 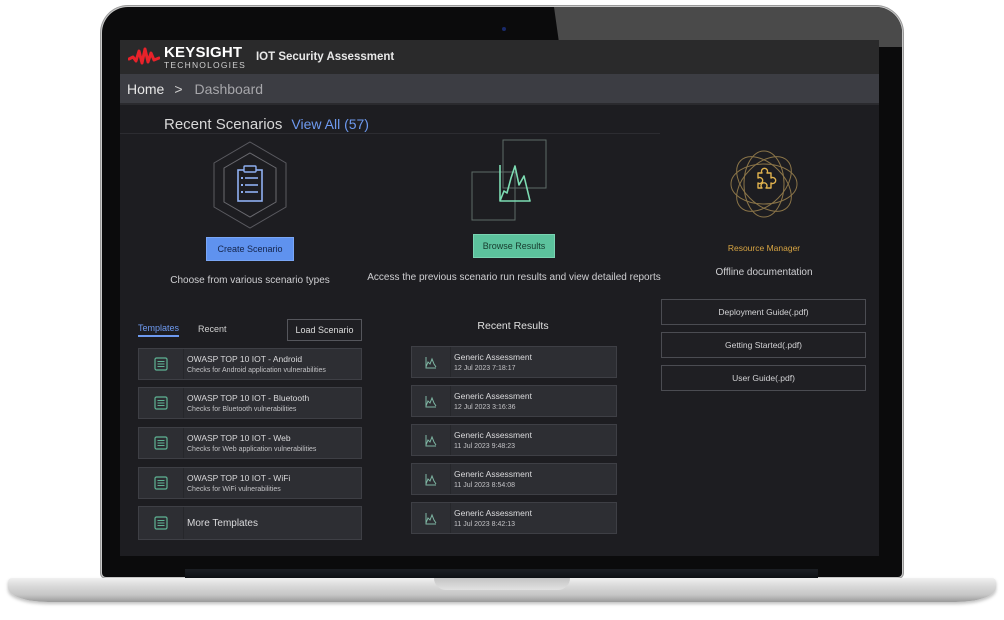 What do you see at coordinates (484, 485) in the screenshot?
I see `result-time: 11 Jul 2023 8:54:08` at bounding box center [484, 485].